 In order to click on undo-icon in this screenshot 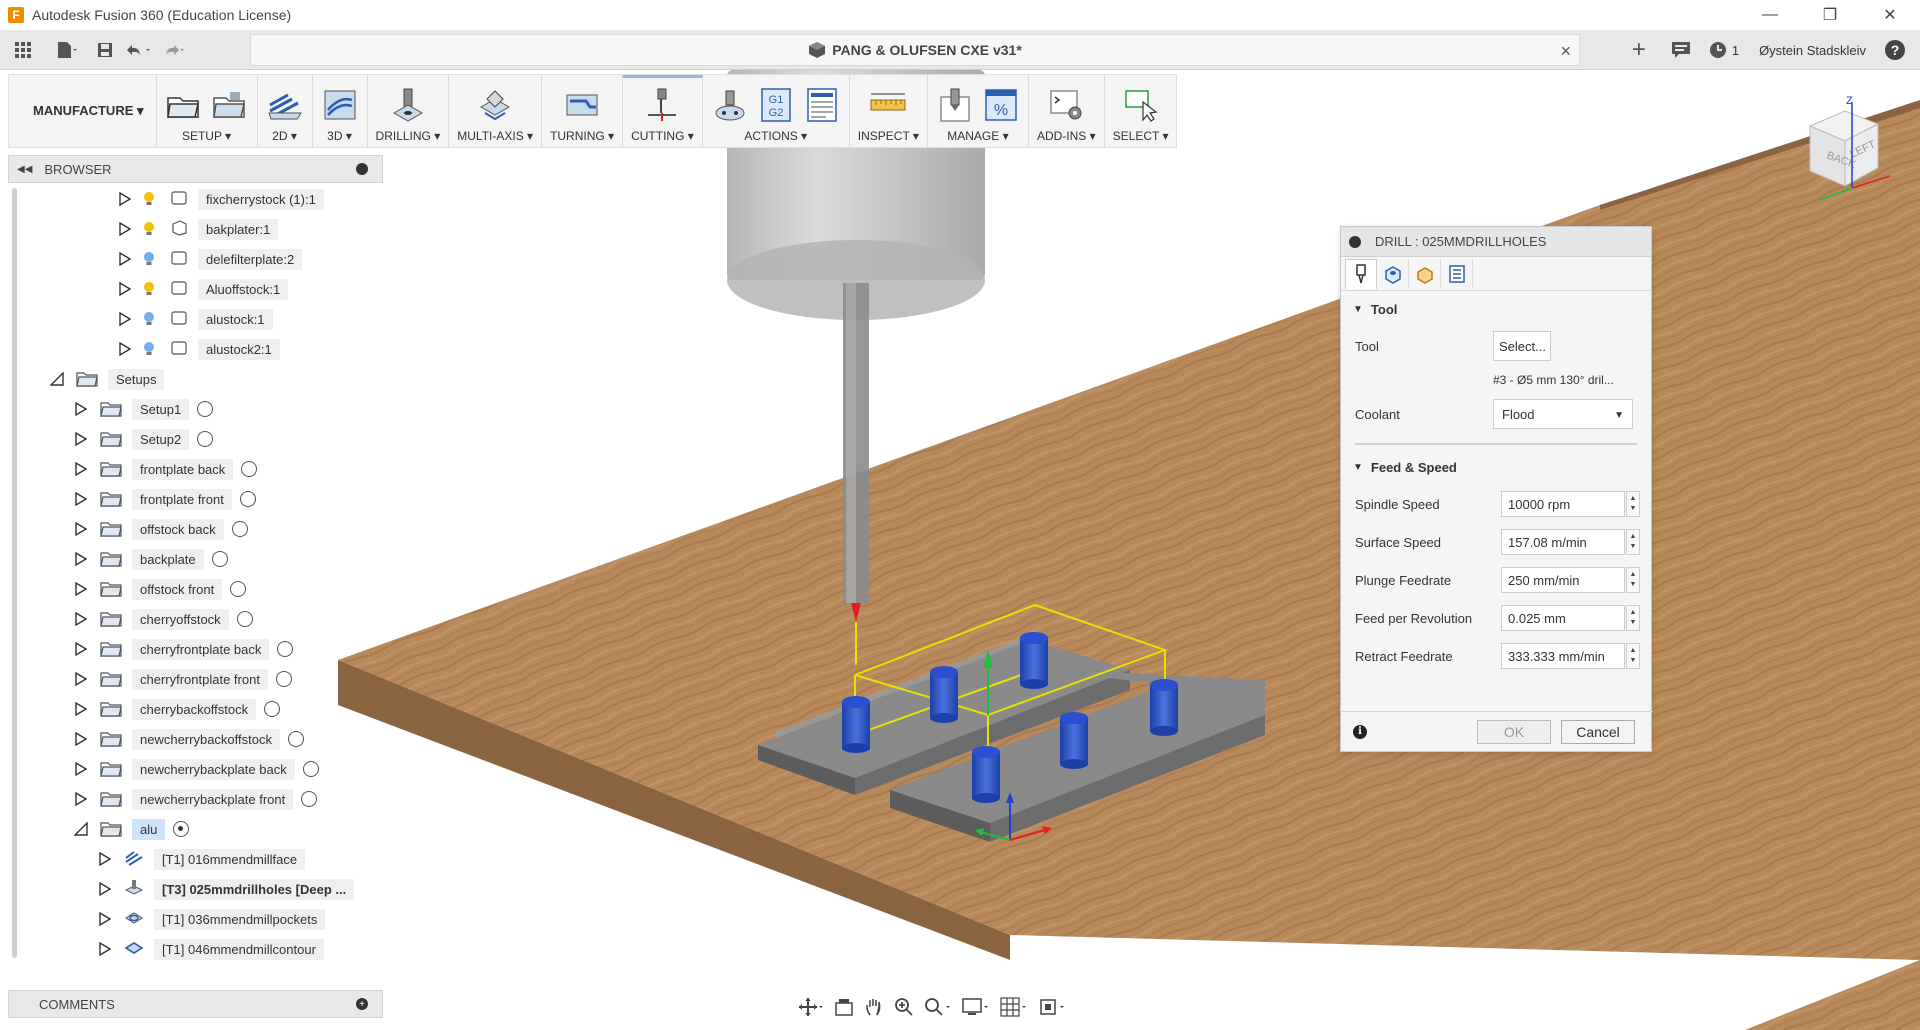, I will do `click(139, 50)`.